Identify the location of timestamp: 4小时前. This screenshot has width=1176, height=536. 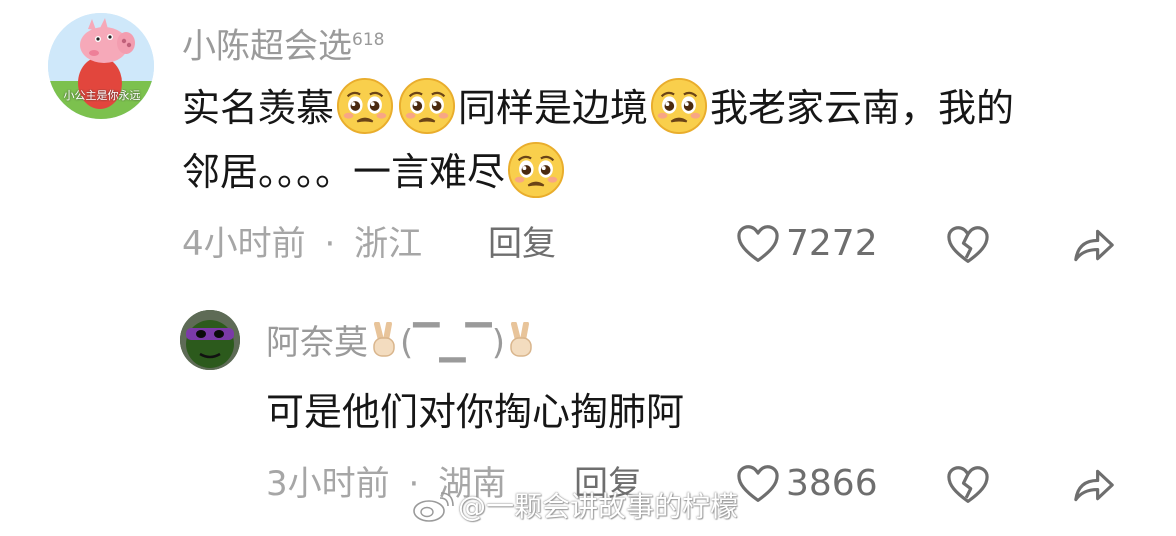
(244, 244).